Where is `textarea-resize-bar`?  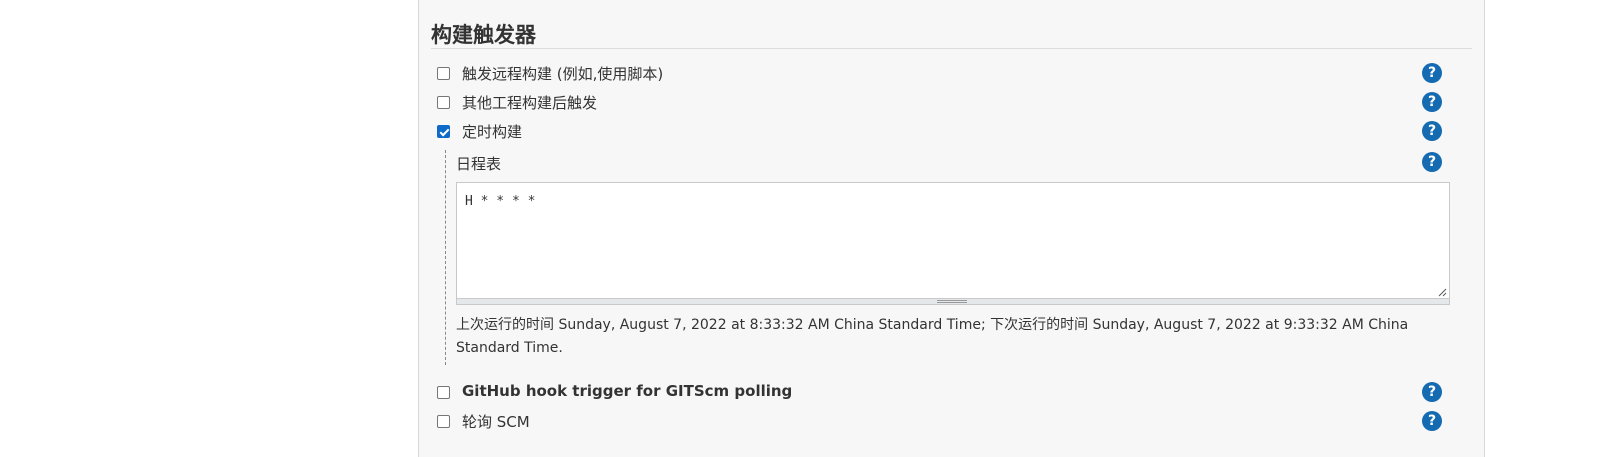
textarea-resize-bar is located at coordinates (953, 301).